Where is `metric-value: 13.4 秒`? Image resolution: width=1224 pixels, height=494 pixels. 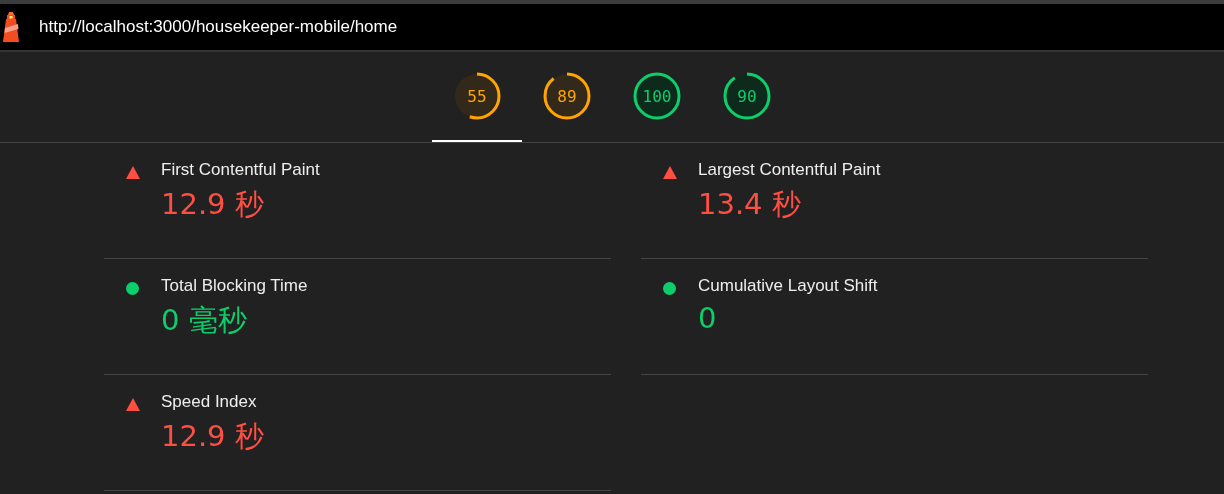 metric-value: 13.4 秒 is located at coordinates (749, 204).